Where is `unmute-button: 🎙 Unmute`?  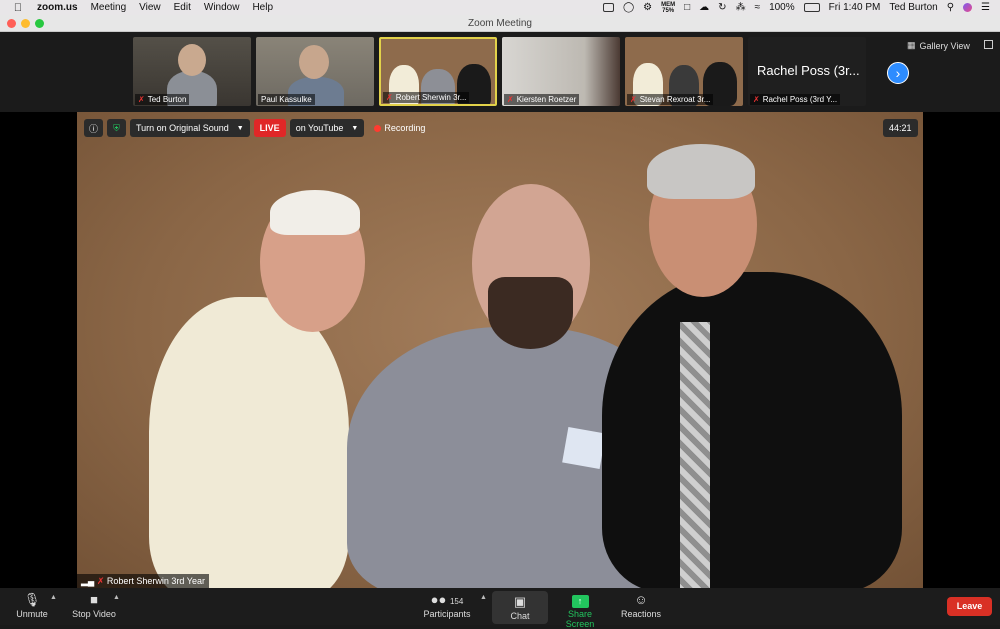
unmute-button: 🎙 Unmute is located at coordinates (32, 605).